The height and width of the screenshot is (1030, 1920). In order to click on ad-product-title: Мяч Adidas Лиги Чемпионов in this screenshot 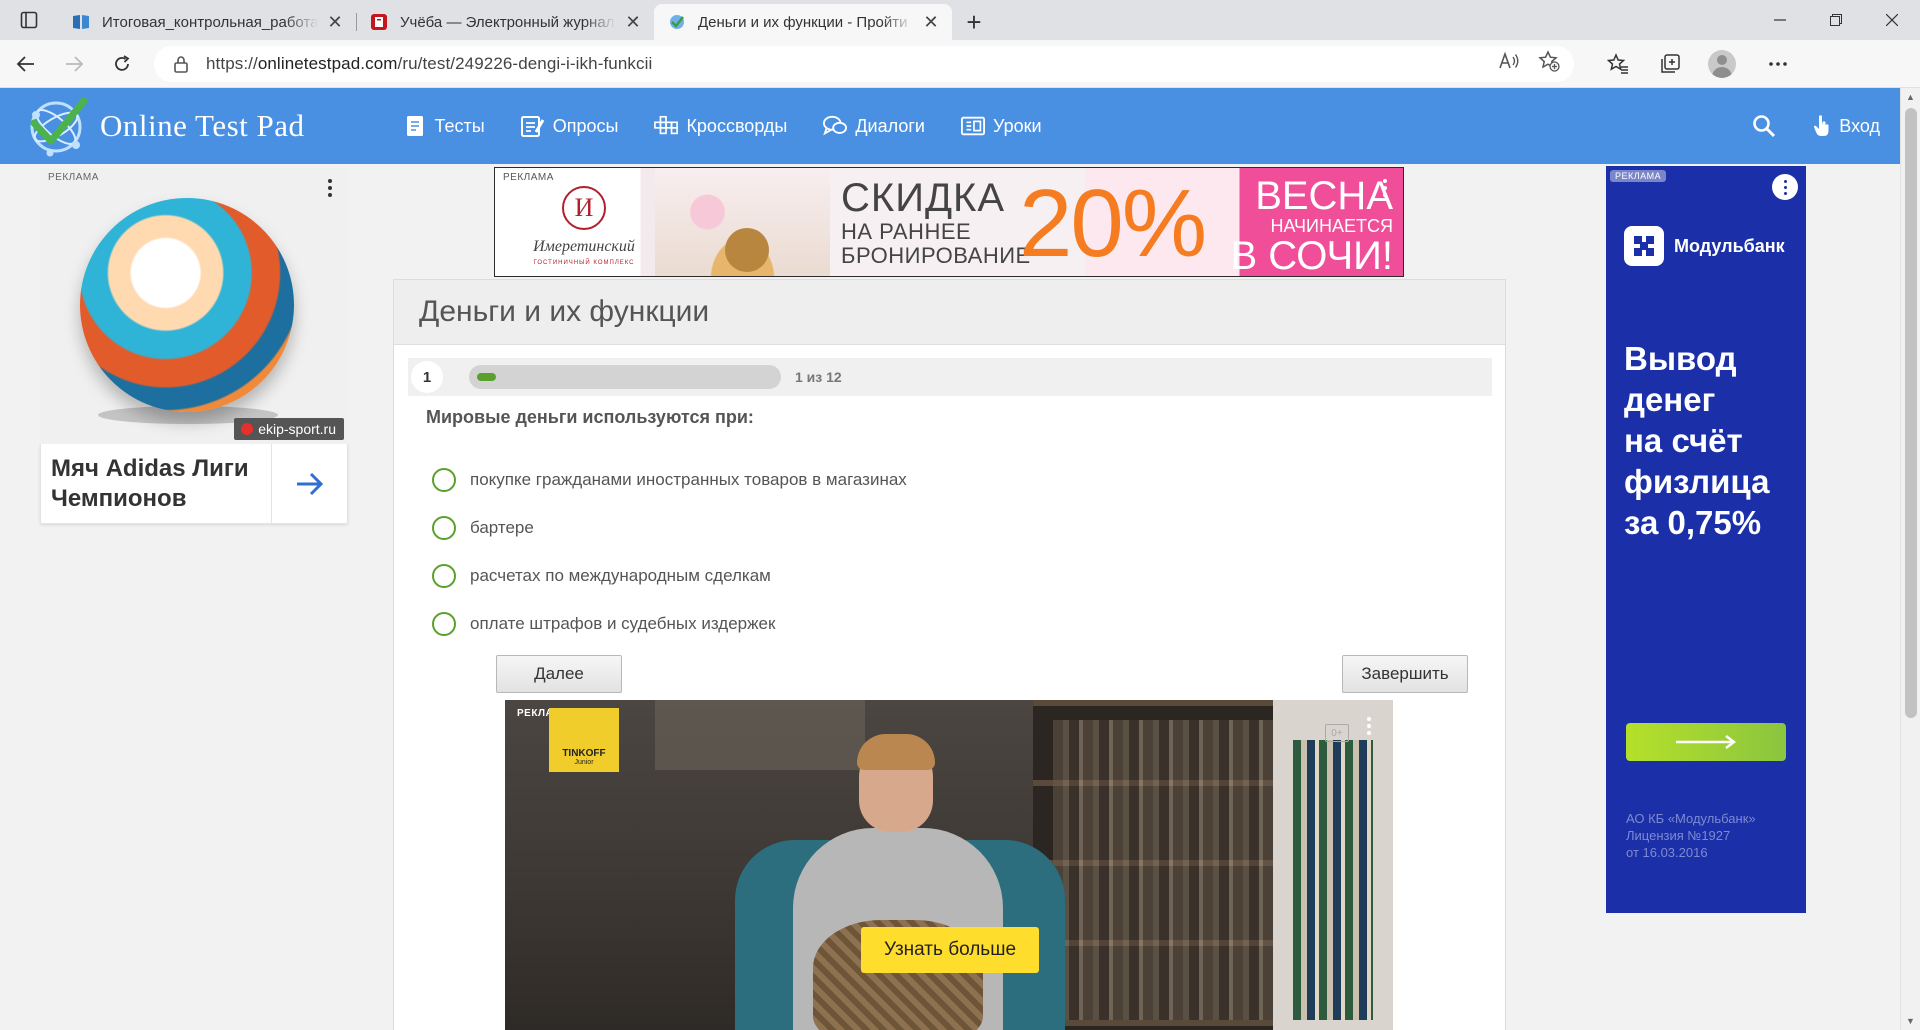, I will do `click(150, 483)`.